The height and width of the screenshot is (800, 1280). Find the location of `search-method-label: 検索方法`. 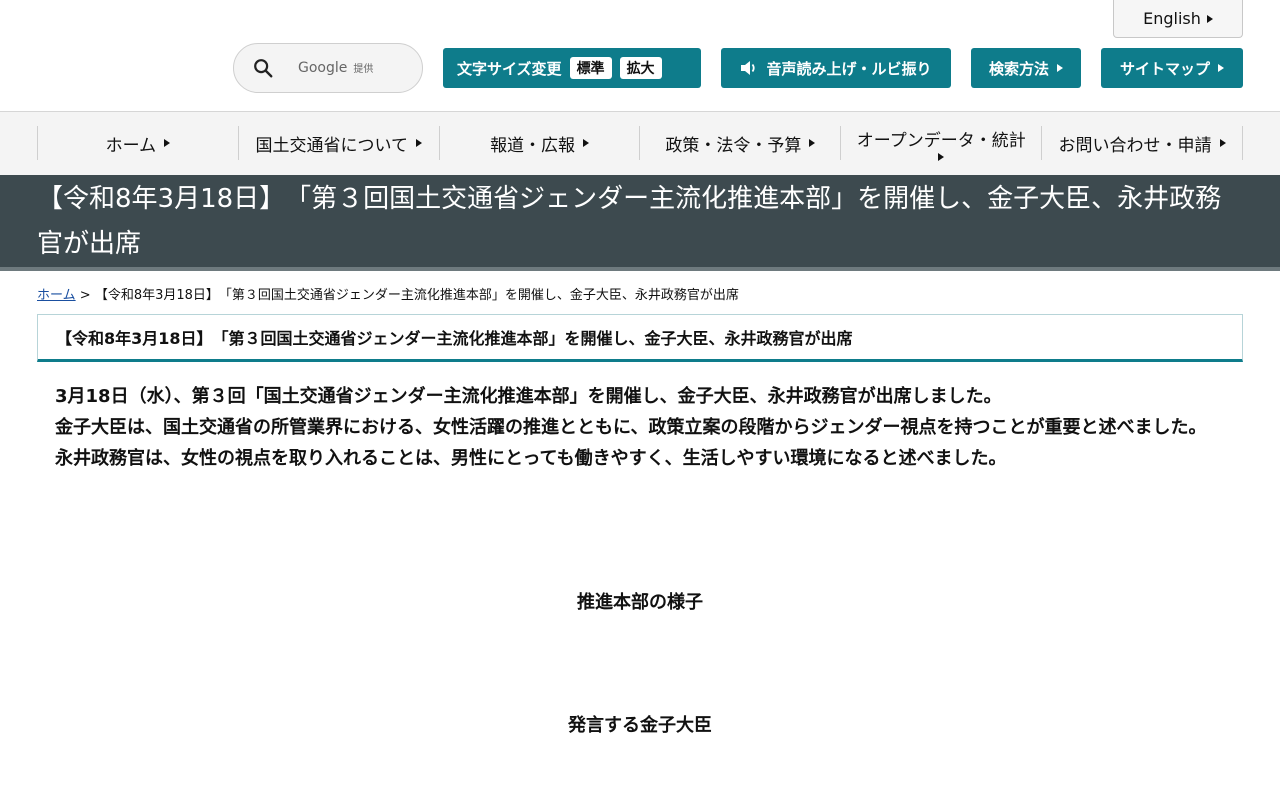

search-method-label: 検索方法 is located at coordinates (1018, 68).